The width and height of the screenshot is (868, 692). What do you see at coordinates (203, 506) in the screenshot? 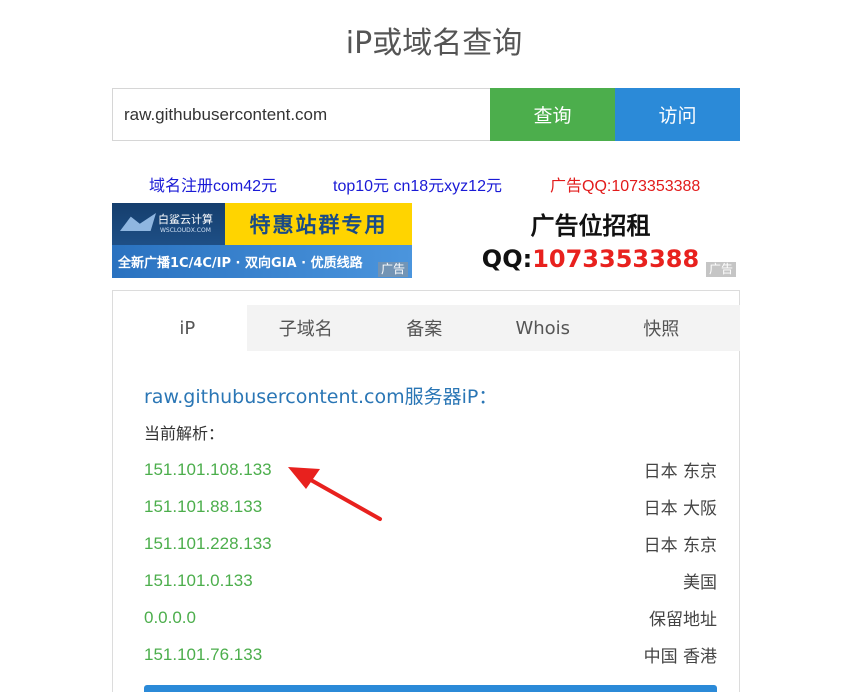
I see `ip-address: 151.101.88.133` at bounding box center [203, 506].